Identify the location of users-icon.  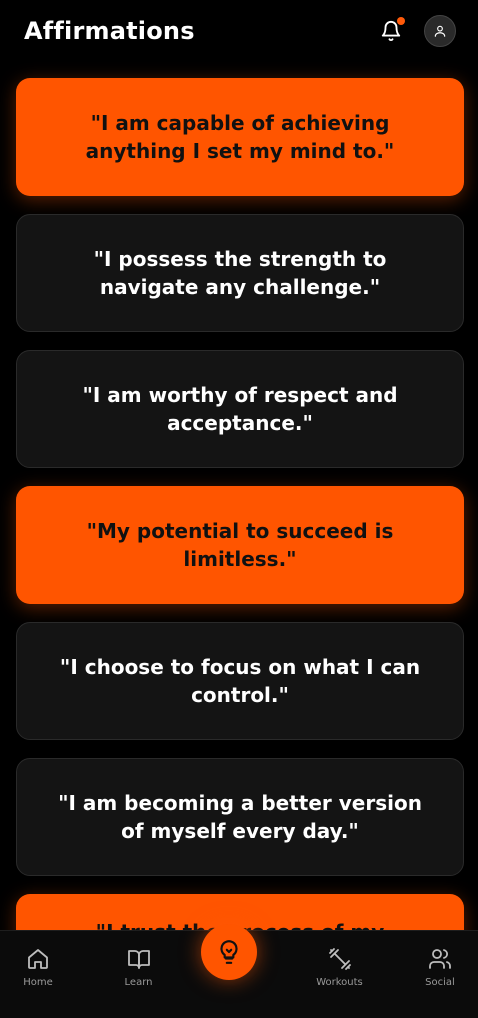
(440, 959).